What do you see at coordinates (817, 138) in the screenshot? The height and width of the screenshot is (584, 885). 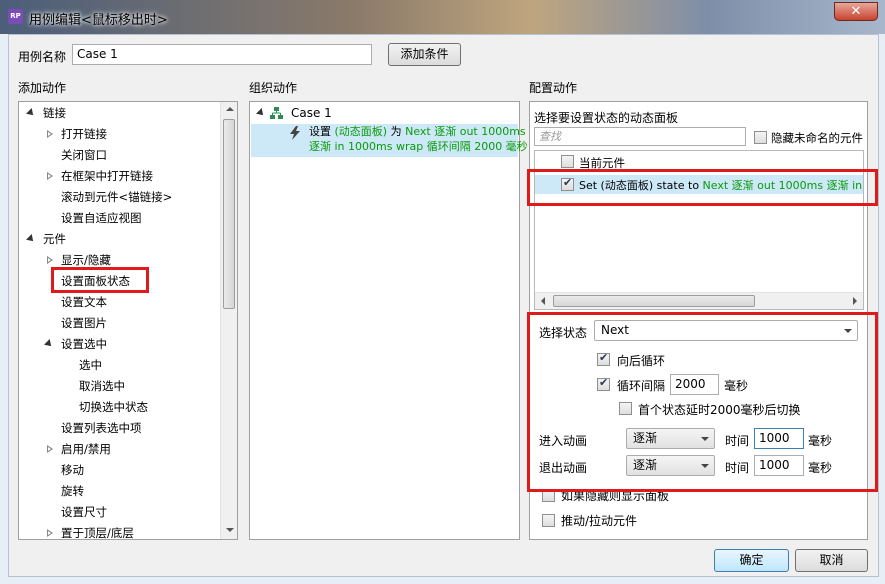 I see `hide-unnamed-label: 隐藏未命名的元件` at bounding box center [817, 138].